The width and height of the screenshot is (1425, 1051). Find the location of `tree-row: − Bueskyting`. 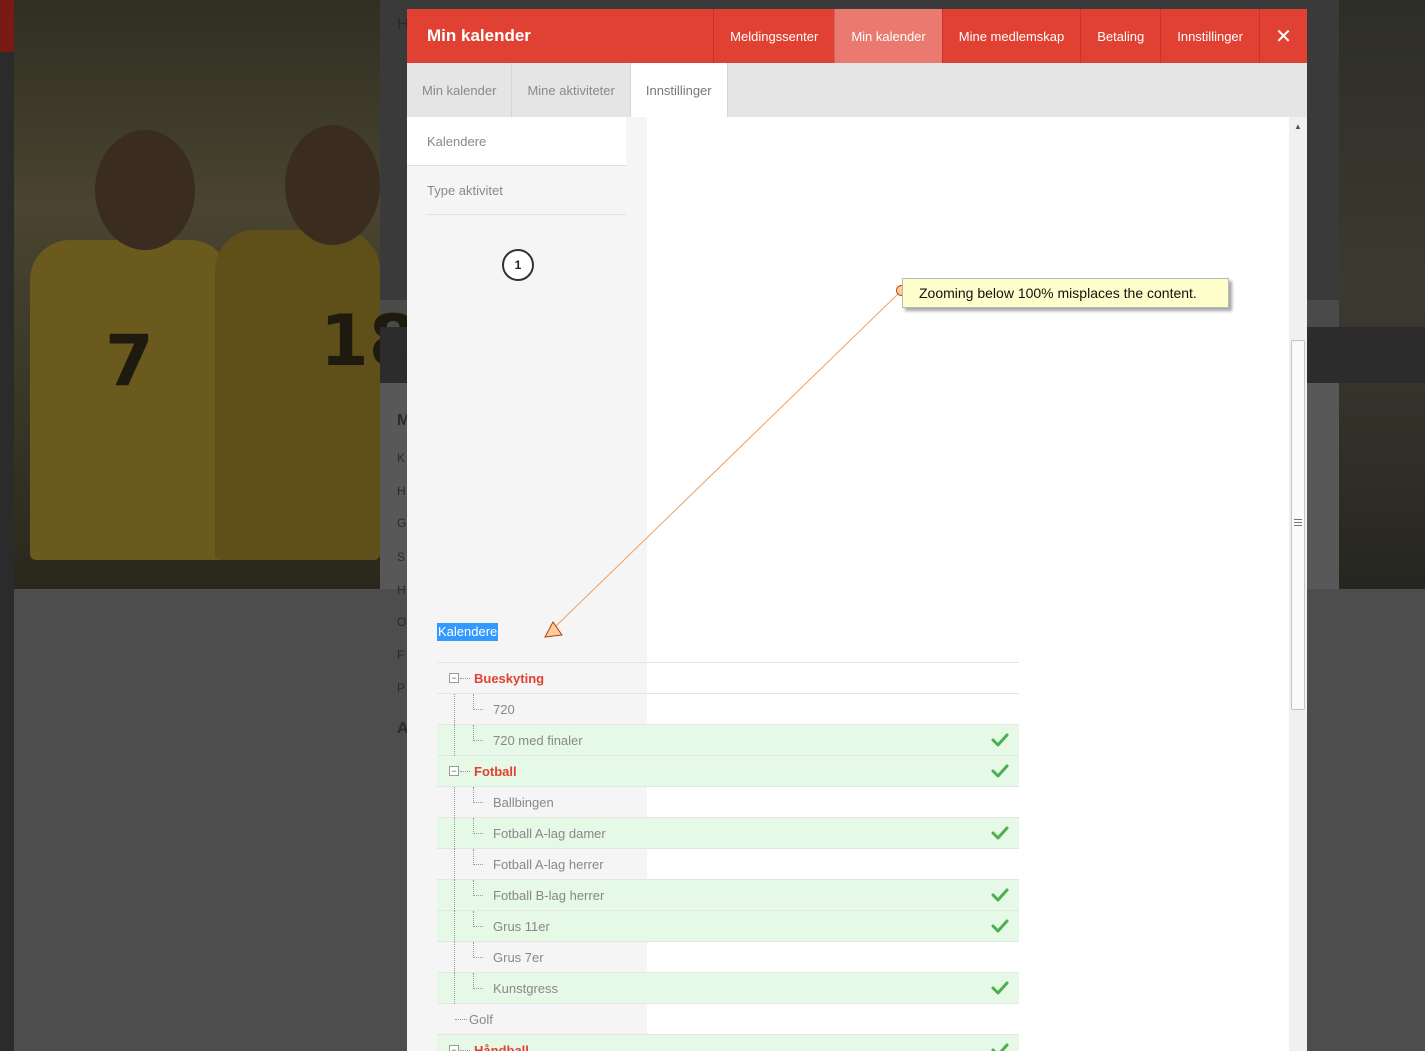

tree-row: − Bueskyting is located at coordinates (728, 678).